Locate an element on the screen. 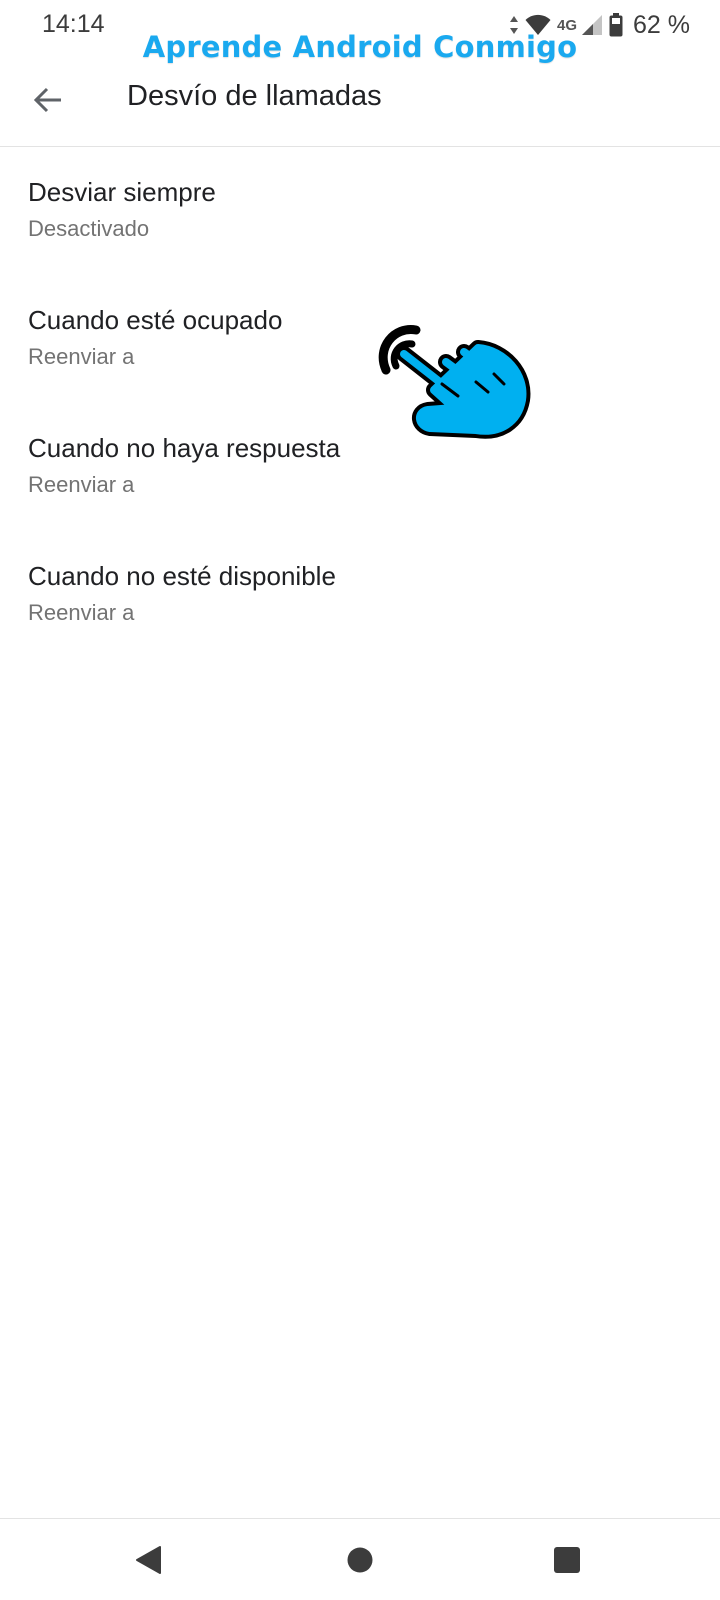 Image resolution: width=720 pixels, height=1600 pixels. nav-recents-button is located at coordinates (567, 1559).